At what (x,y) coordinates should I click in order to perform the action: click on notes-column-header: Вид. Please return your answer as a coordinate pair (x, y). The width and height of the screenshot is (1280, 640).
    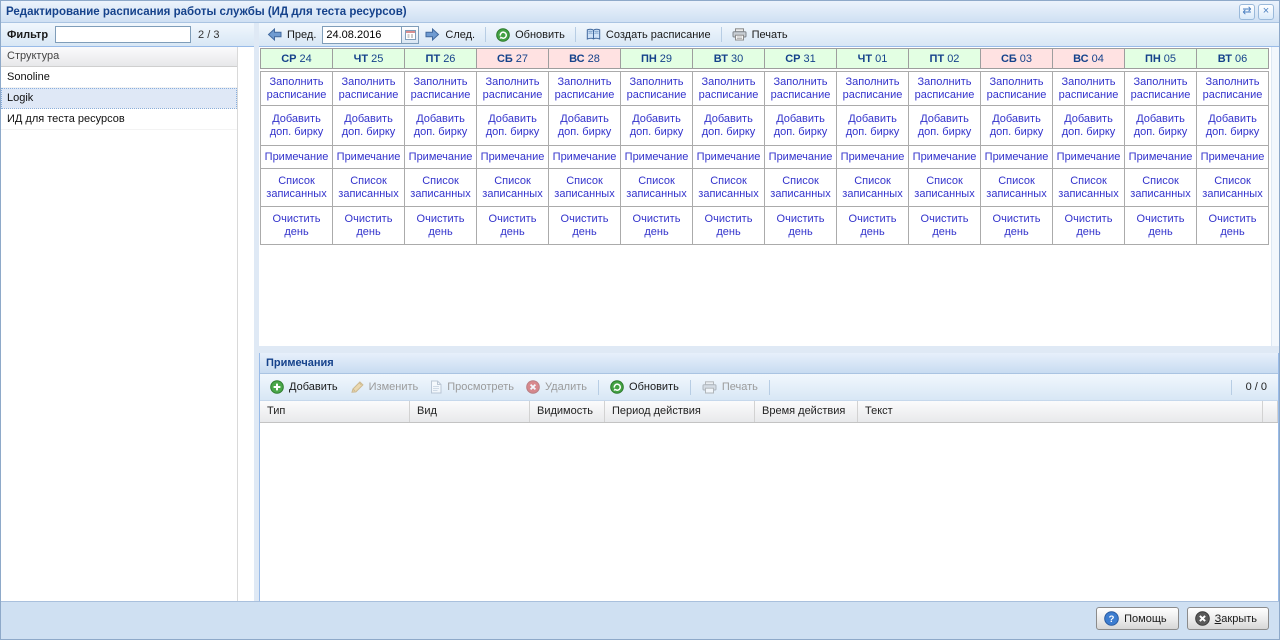
    Looking at the image, I should click on (470, 411).